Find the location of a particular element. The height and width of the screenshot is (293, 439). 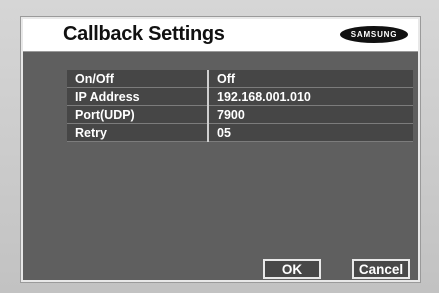

setting-row-retry: Retry 05 is located at coordinates (240, 132).